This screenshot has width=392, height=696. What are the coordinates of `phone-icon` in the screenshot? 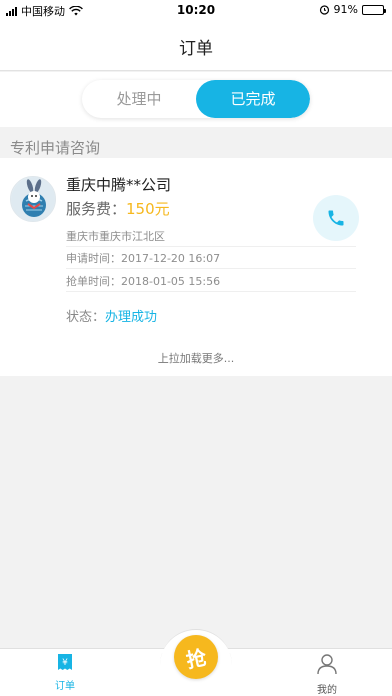 It's located at (336, 218).